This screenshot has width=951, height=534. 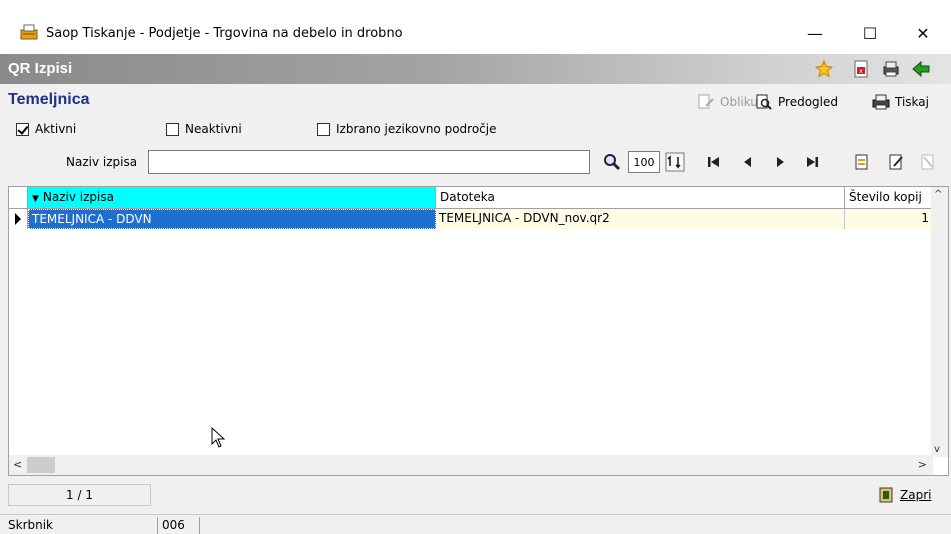 What do you see at coordinates (172, 129) in the screenshot?
I see `inactive-checkbox-box` at bounding box center [172, 129].